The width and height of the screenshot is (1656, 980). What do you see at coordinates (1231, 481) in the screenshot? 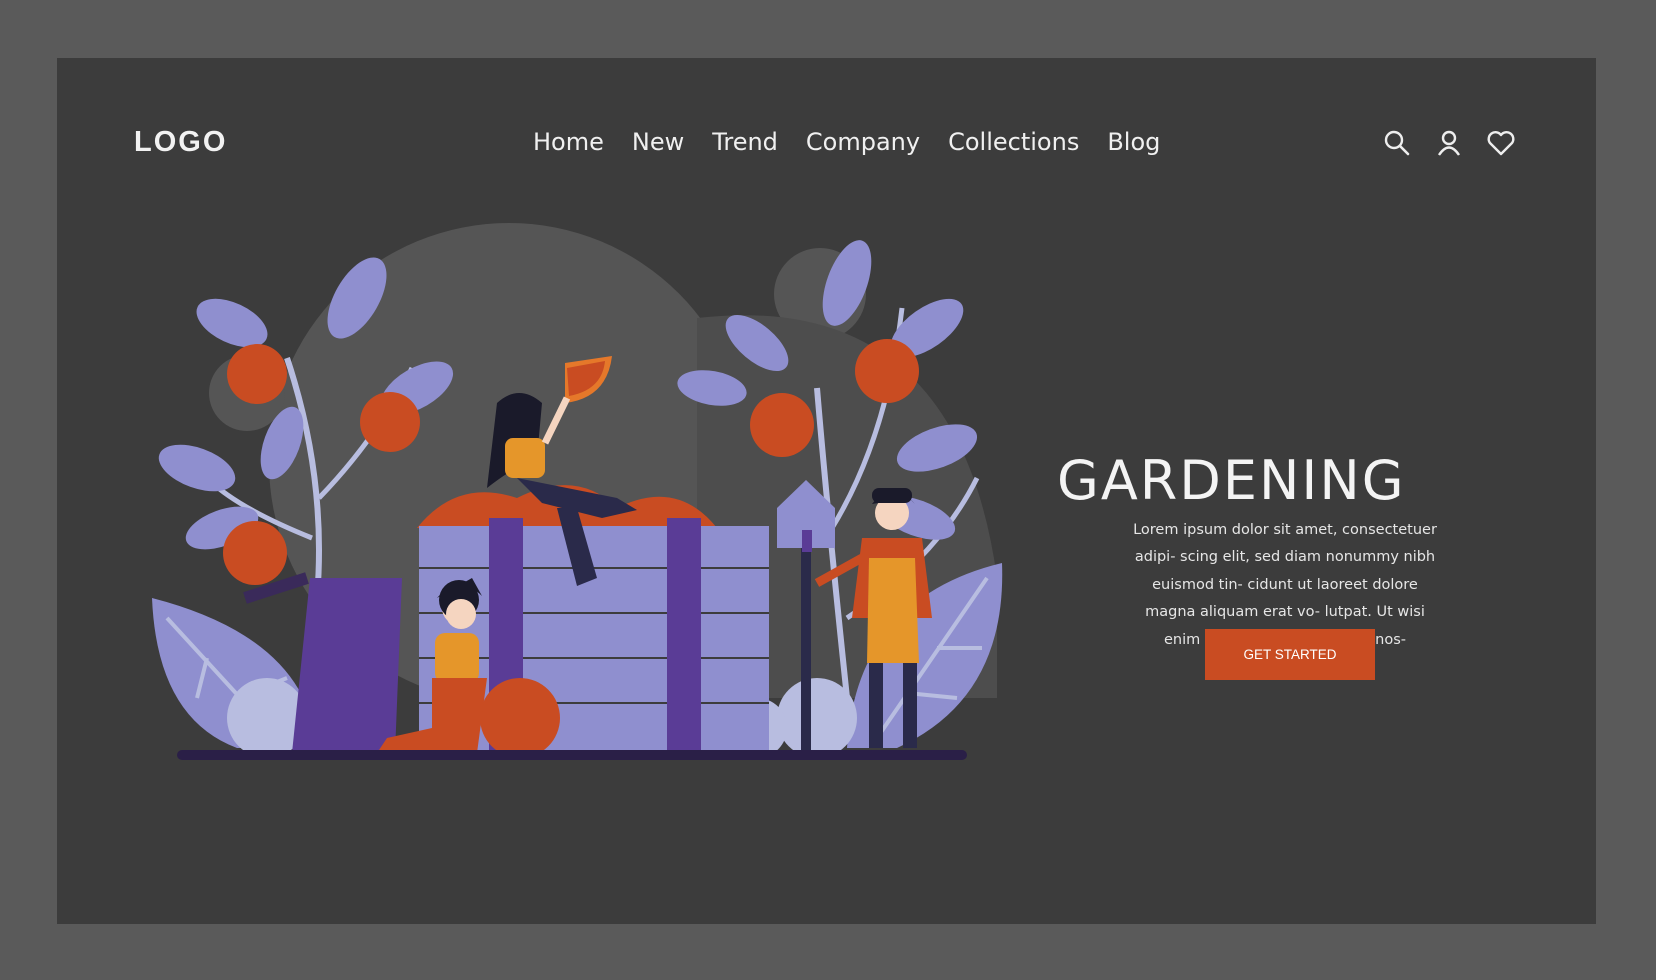
I see `hero-title: GARDENING` at bounding box center [1231, 481].